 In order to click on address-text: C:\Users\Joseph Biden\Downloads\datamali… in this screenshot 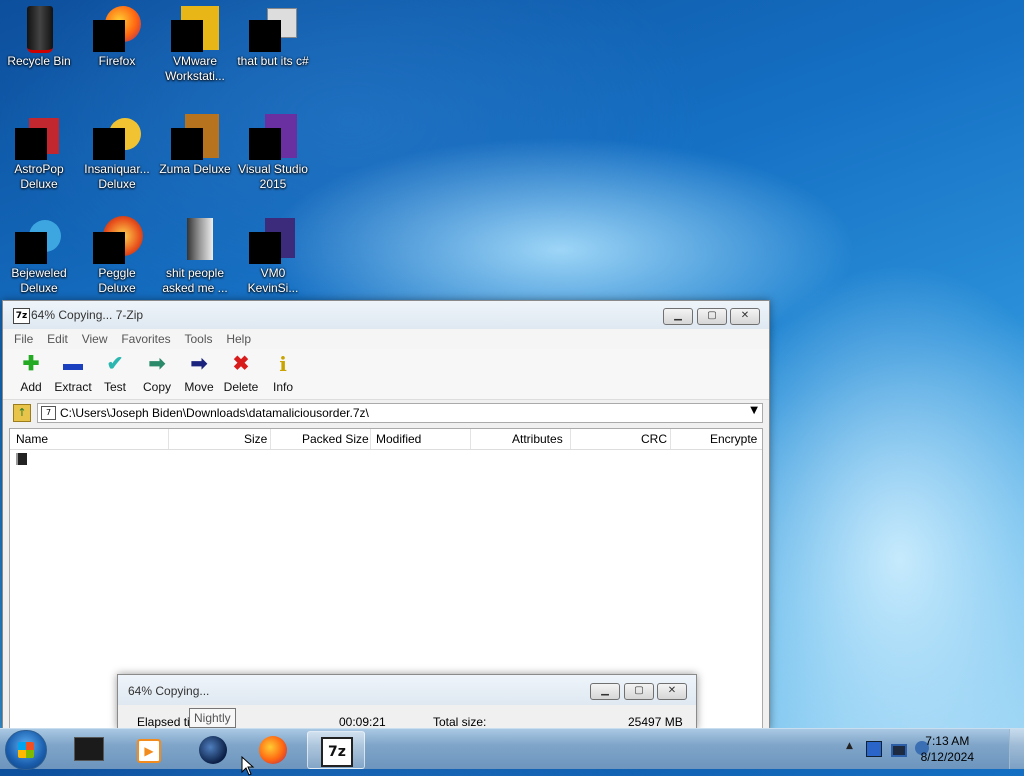, I will do `click(214, 413)`.